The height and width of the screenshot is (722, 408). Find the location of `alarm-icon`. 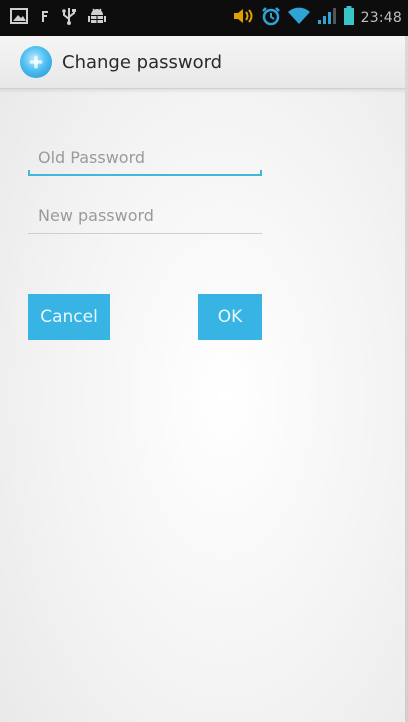

alarm-icon is located at coordinates (271, 18).